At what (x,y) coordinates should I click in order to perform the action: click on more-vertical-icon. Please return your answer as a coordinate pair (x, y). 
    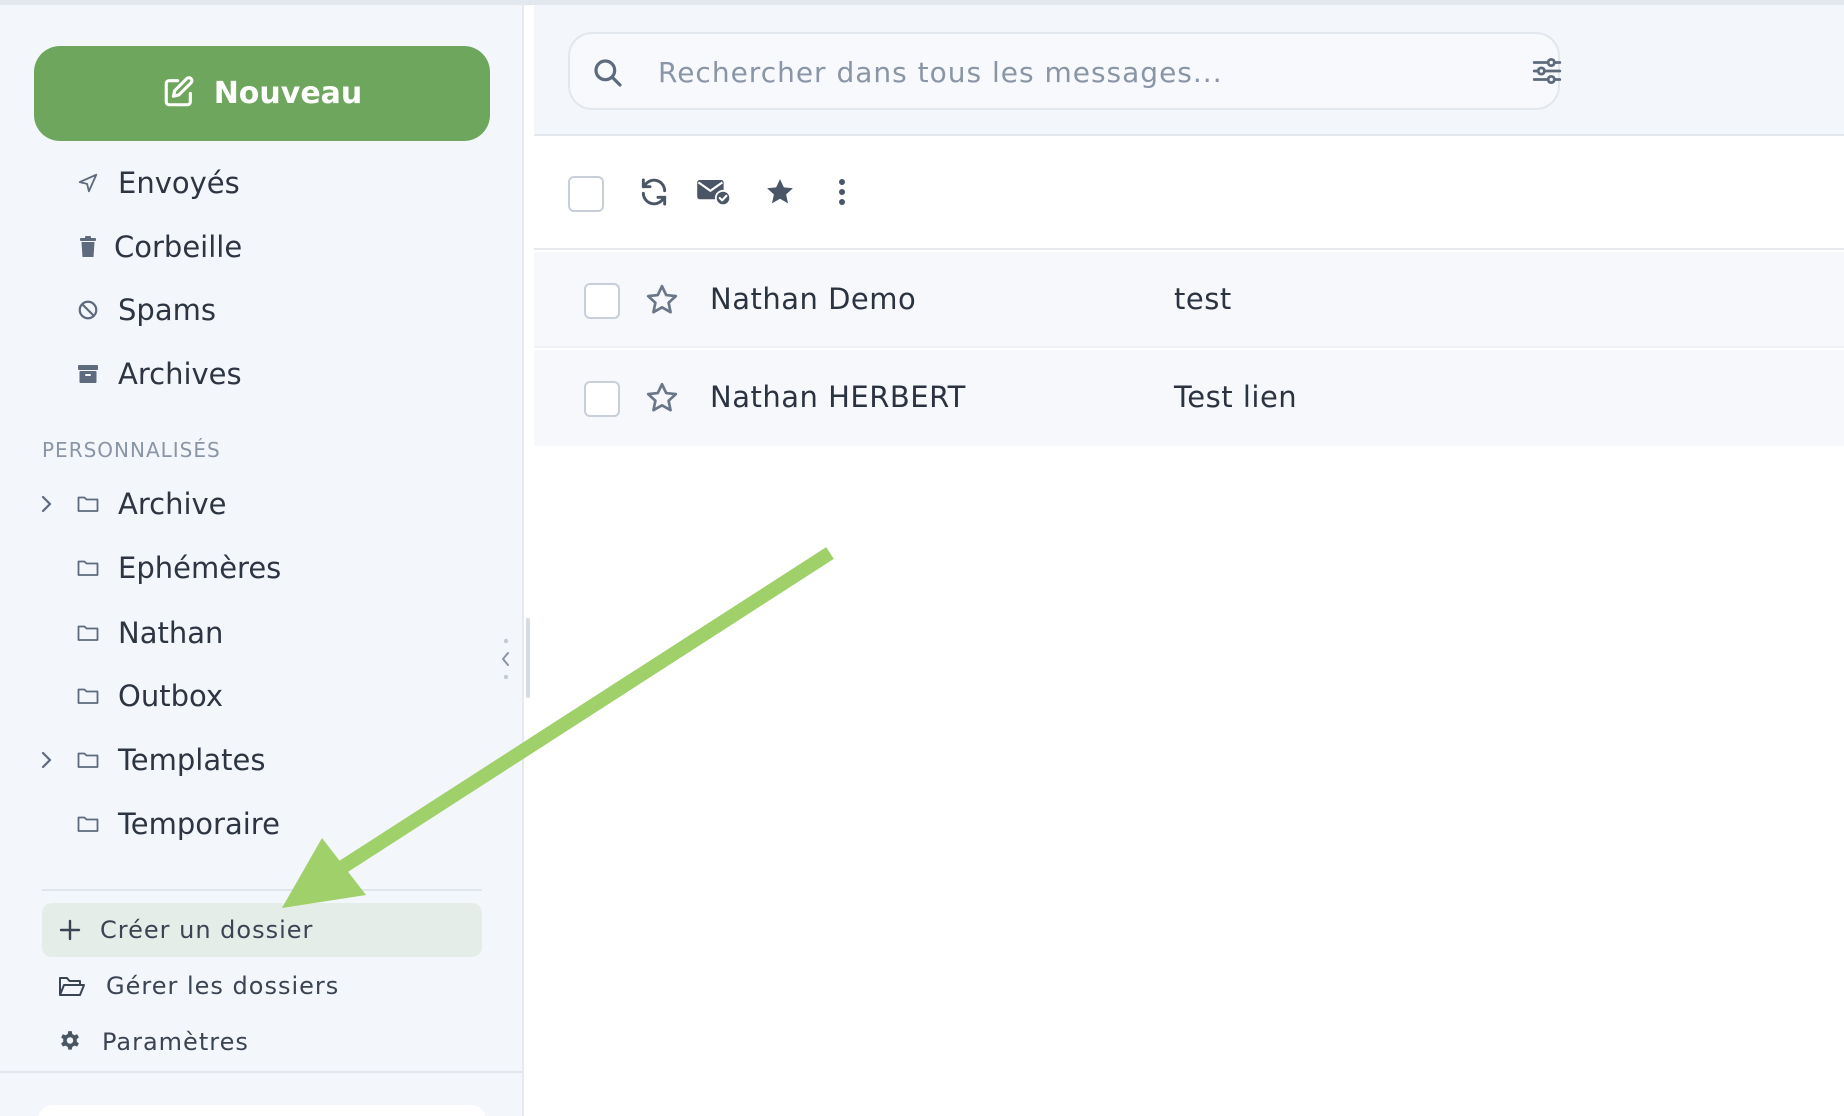
    Looking at the image, I should click on (842, 192).